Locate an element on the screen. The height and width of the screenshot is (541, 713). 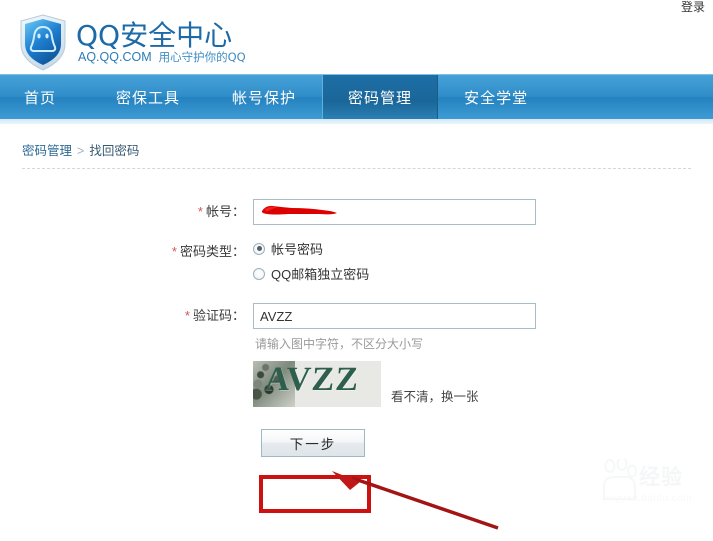
breadcrumb: 密码管理 > 找回密码 is located at coordinates (356, 149).